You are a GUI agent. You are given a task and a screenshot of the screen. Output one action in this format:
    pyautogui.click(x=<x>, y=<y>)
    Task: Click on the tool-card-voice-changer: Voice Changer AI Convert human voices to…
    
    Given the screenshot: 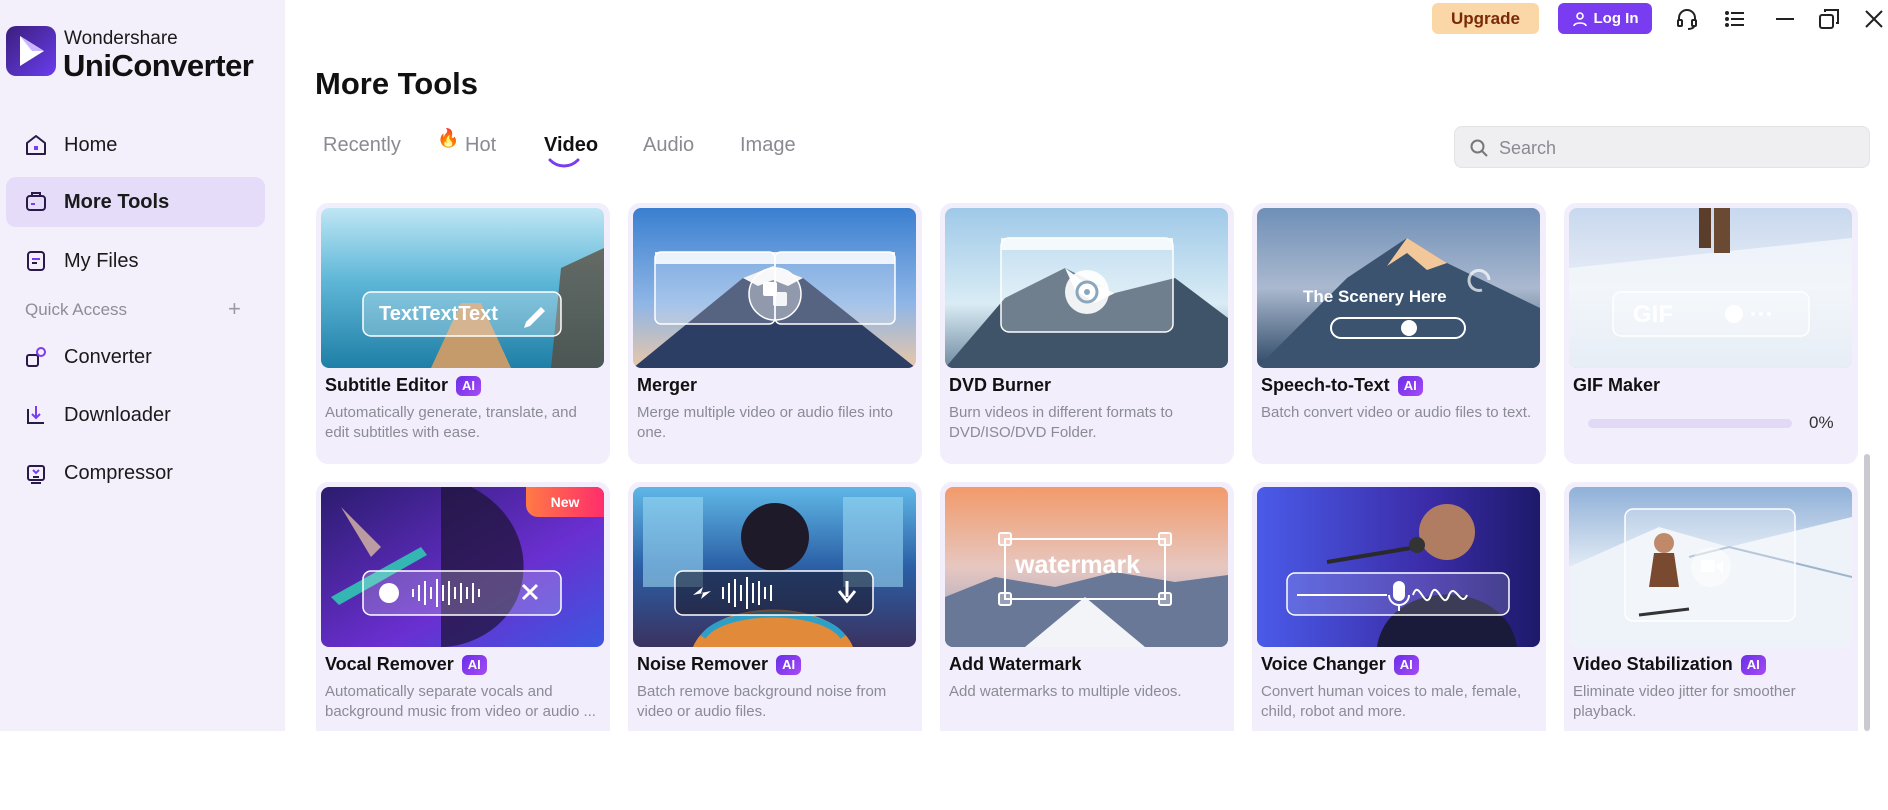 What is the action you would take?
    pyautogui.click(x=1399, y=606)
    